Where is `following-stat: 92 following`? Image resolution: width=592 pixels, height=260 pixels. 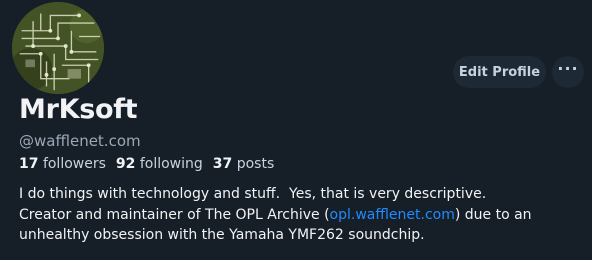 following-stat: 92 following is located at coordinates (159, 164).